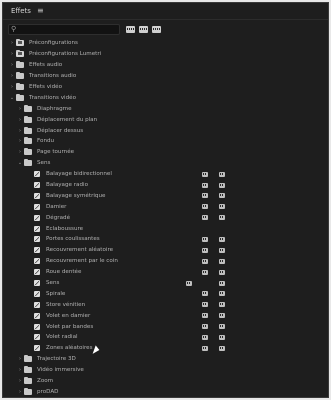  Describe the element at coordinates (53, 43) in the screenshot. I see `tree-item-label: Préconfigurations` at that location.